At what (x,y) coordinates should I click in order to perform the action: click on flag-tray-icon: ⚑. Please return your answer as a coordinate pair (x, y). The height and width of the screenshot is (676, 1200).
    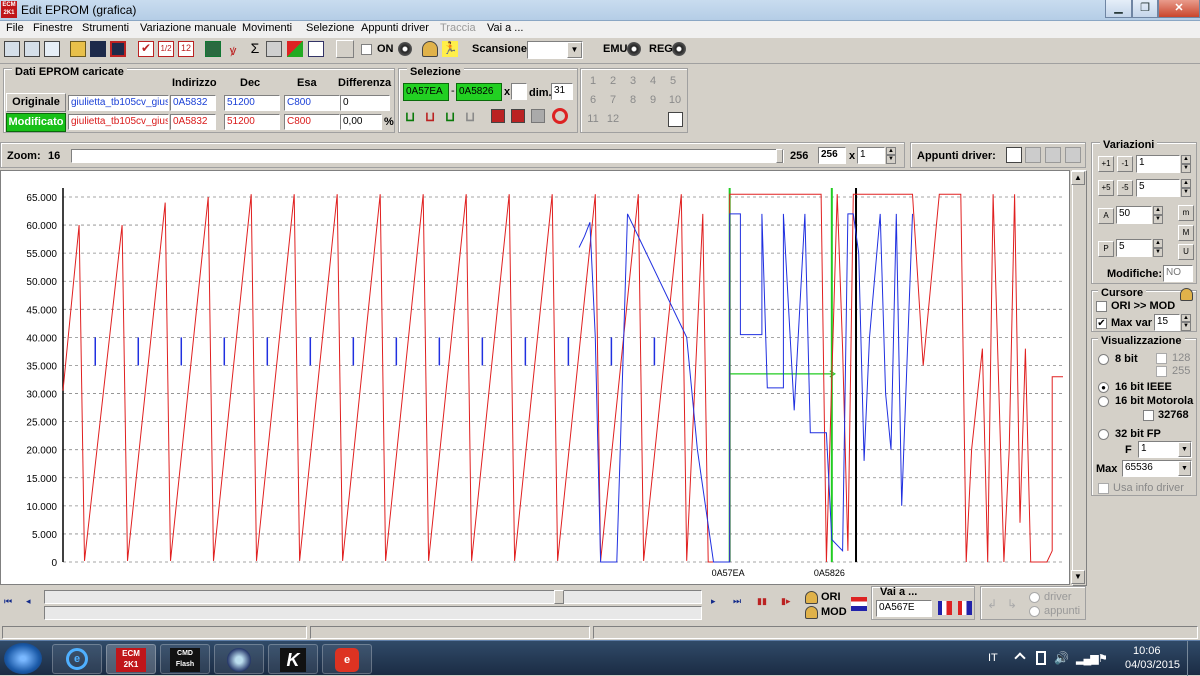
    Looking at the image, I should click on (1103, 658).